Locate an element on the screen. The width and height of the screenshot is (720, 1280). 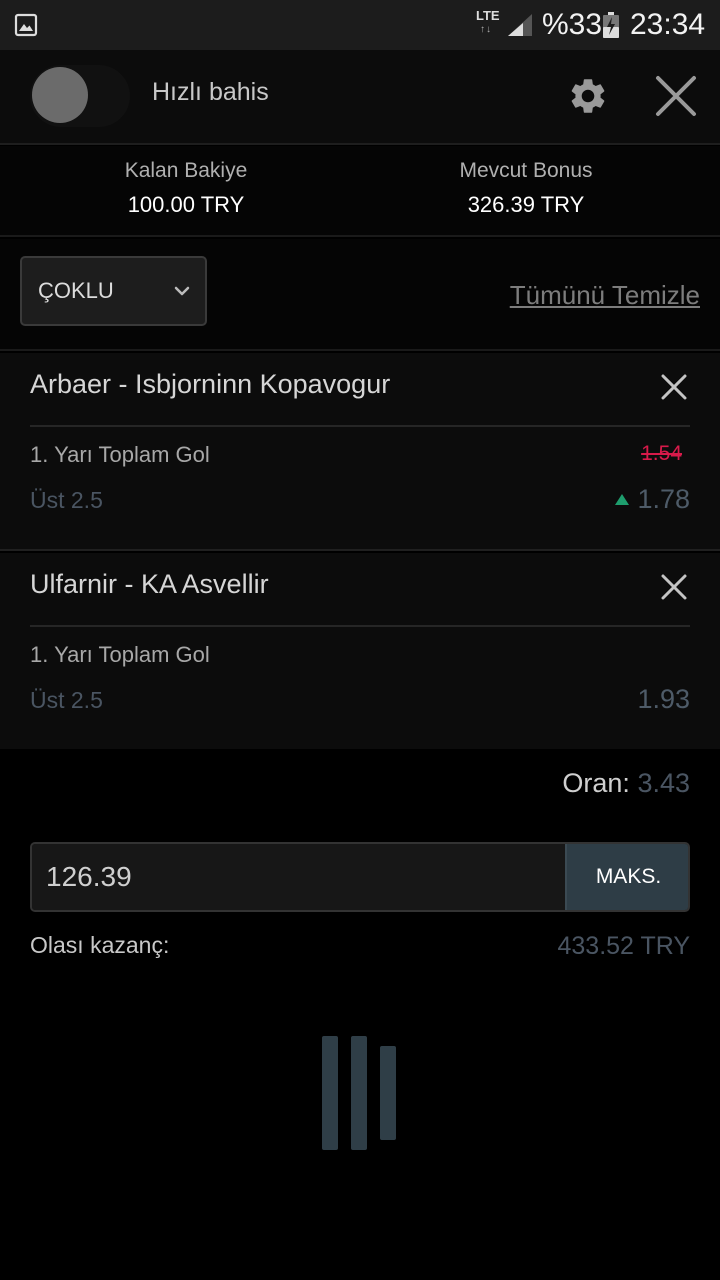
quick-bet-label: Hızlı bahis is located at coordinates (210, 92).